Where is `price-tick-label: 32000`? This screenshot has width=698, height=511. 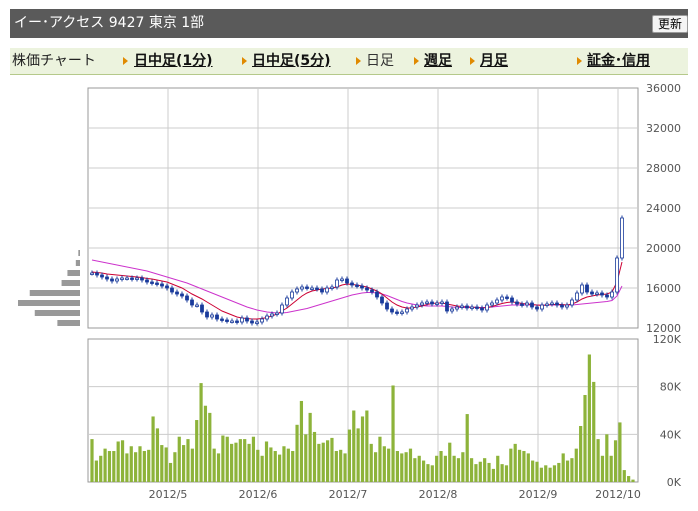
price-tick-label: 32000 is located at coordinates (663, 128).